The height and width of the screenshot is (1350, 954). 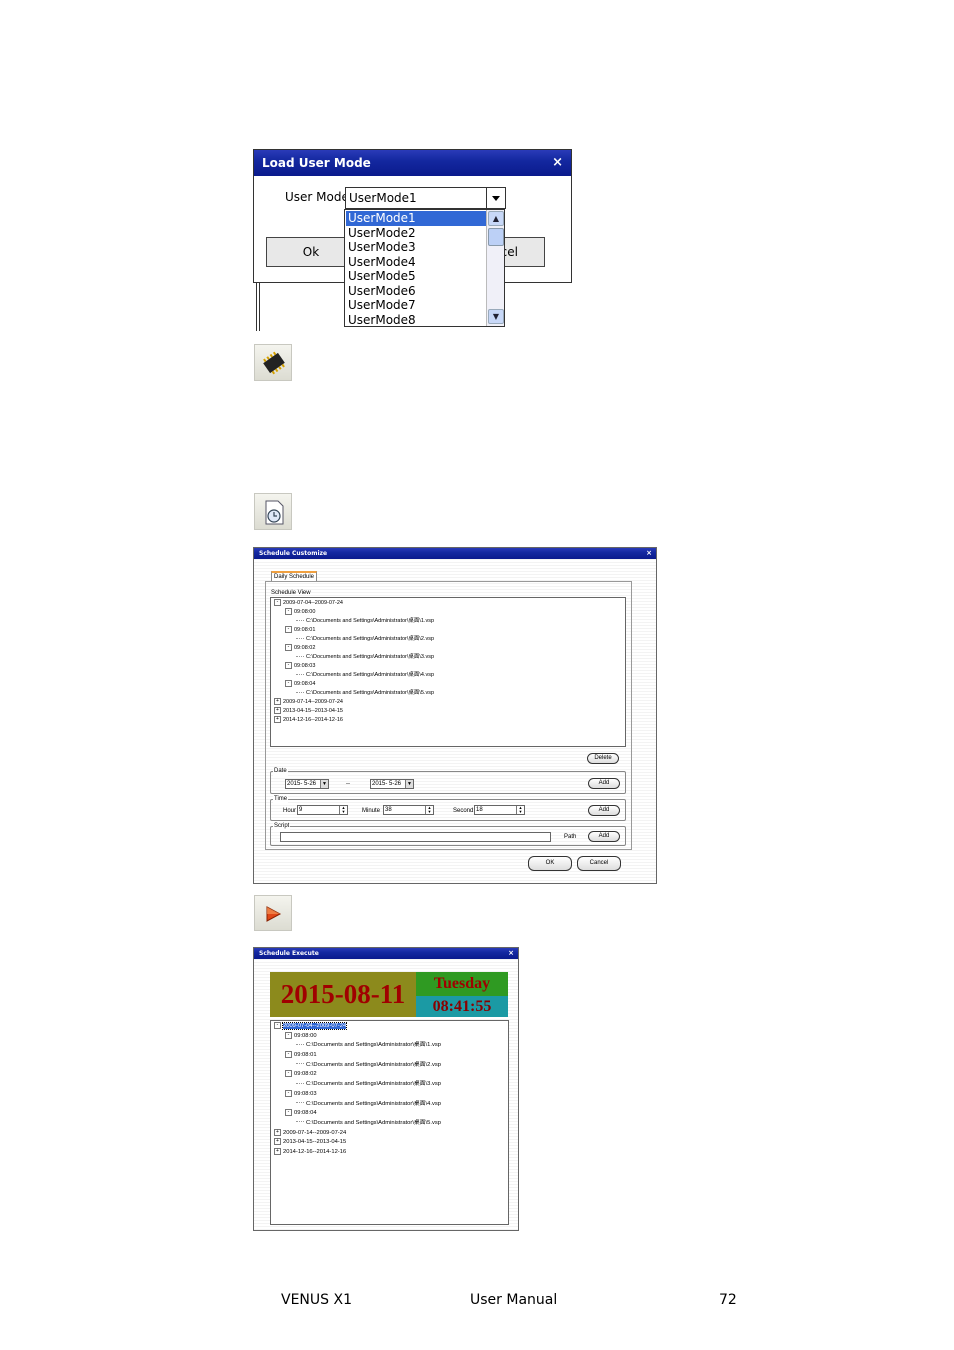 What do you see at coordinates (294, 576) in the screenshot?
I see `tab-daily-schedule: Daily Schedule` at bounding box center [294, 576].